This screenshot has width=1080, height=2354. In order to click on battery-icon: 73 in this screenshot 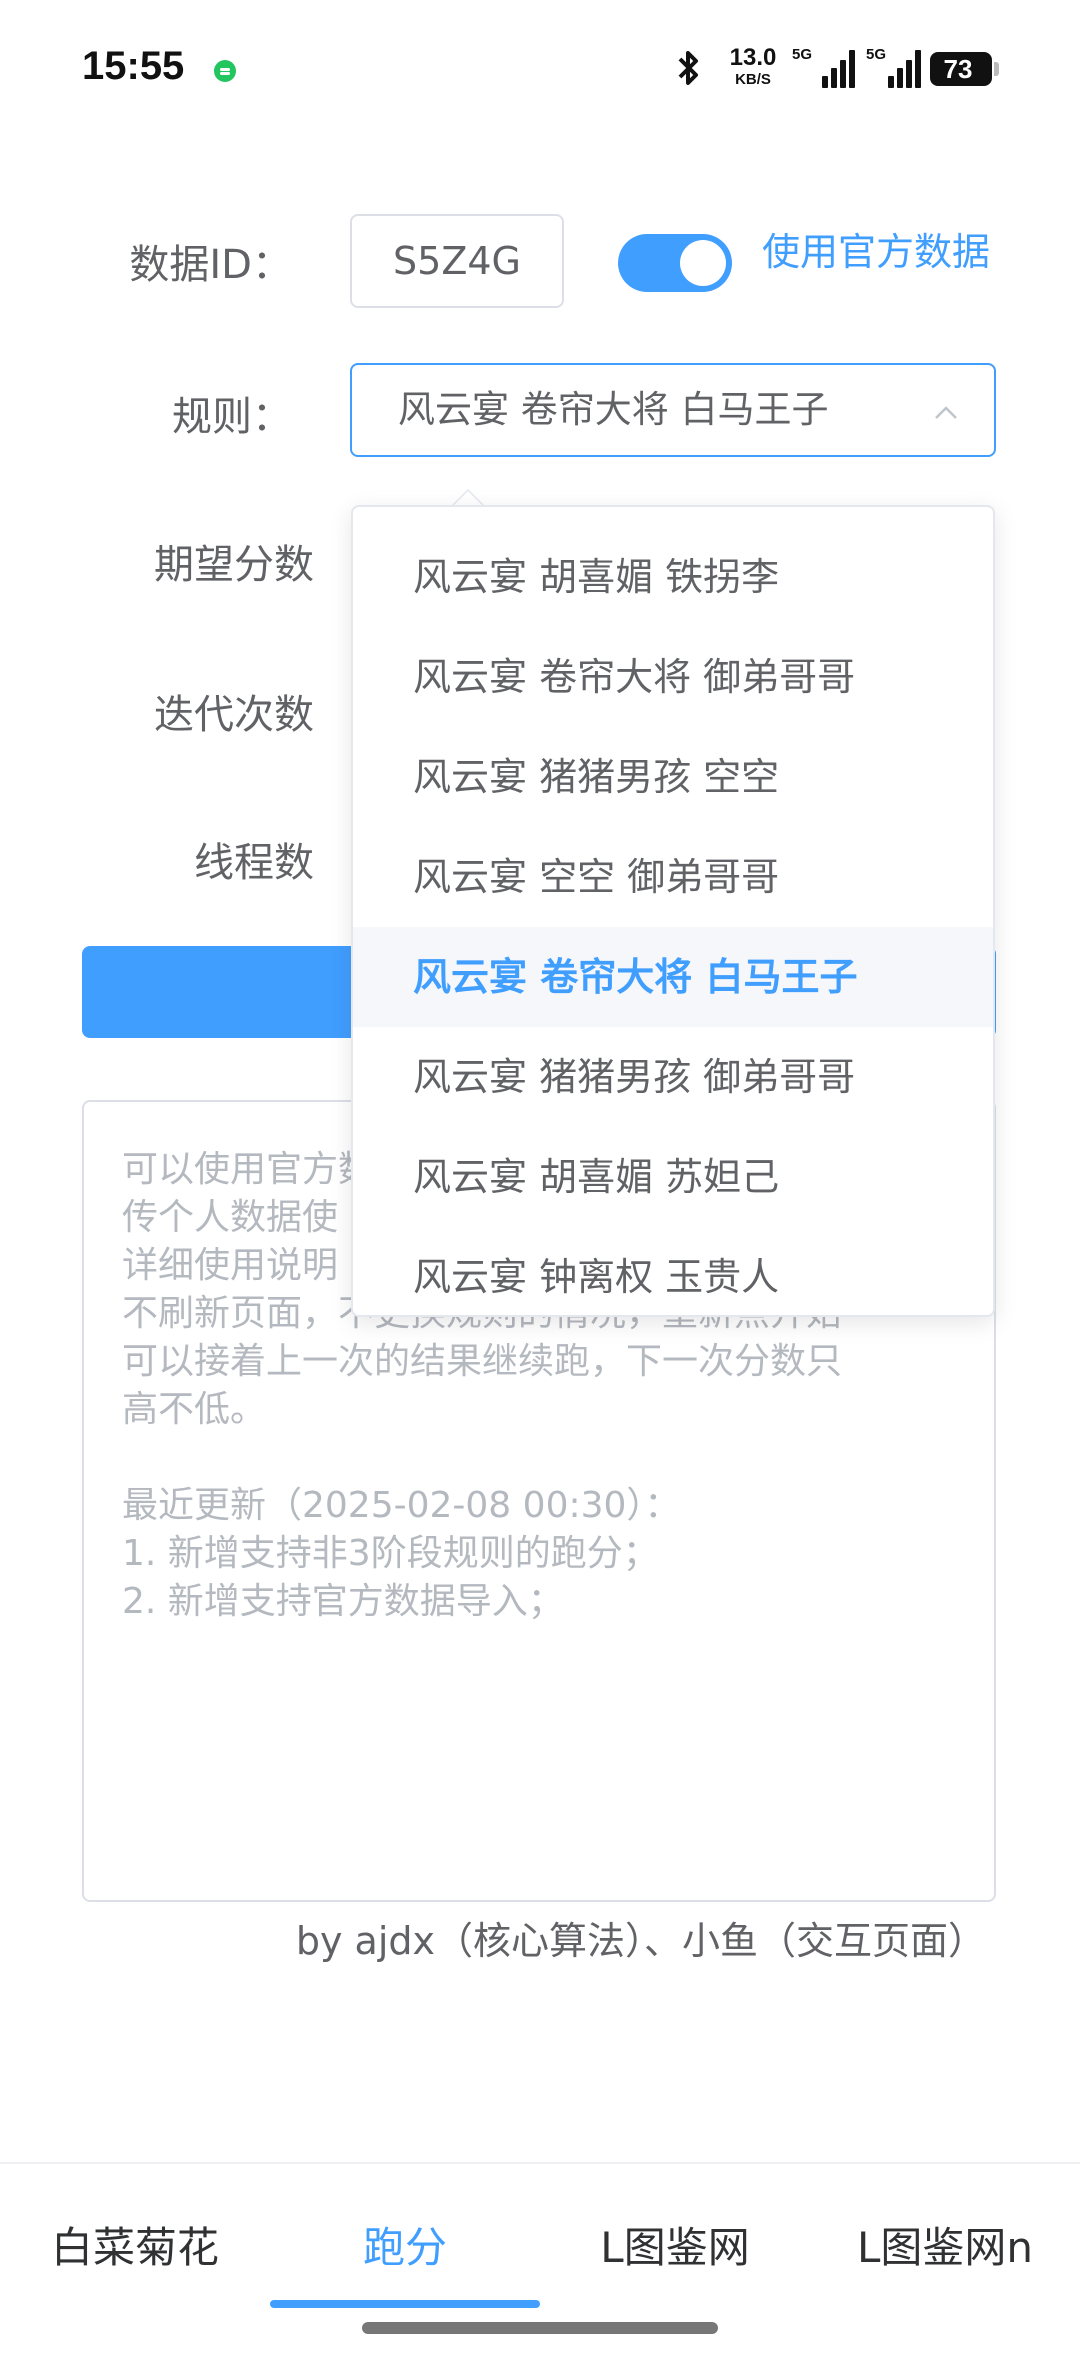, I will do `click(964, 69)`.